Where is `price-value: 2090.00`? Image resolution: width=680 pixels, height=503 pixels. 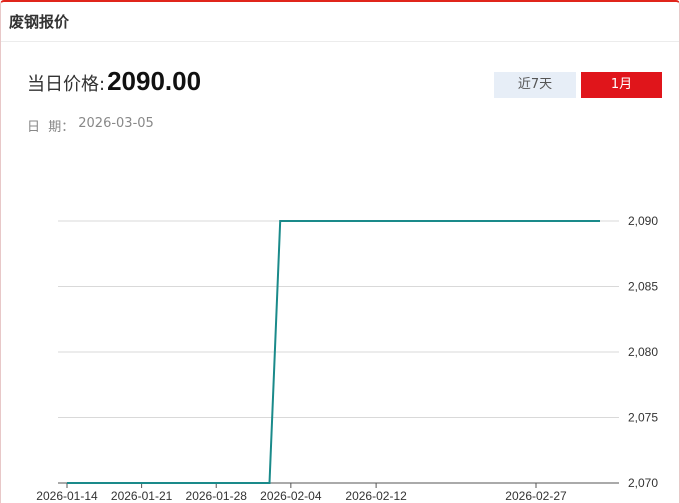 price-value: 2090.00 is located at coordinates (154, 81).